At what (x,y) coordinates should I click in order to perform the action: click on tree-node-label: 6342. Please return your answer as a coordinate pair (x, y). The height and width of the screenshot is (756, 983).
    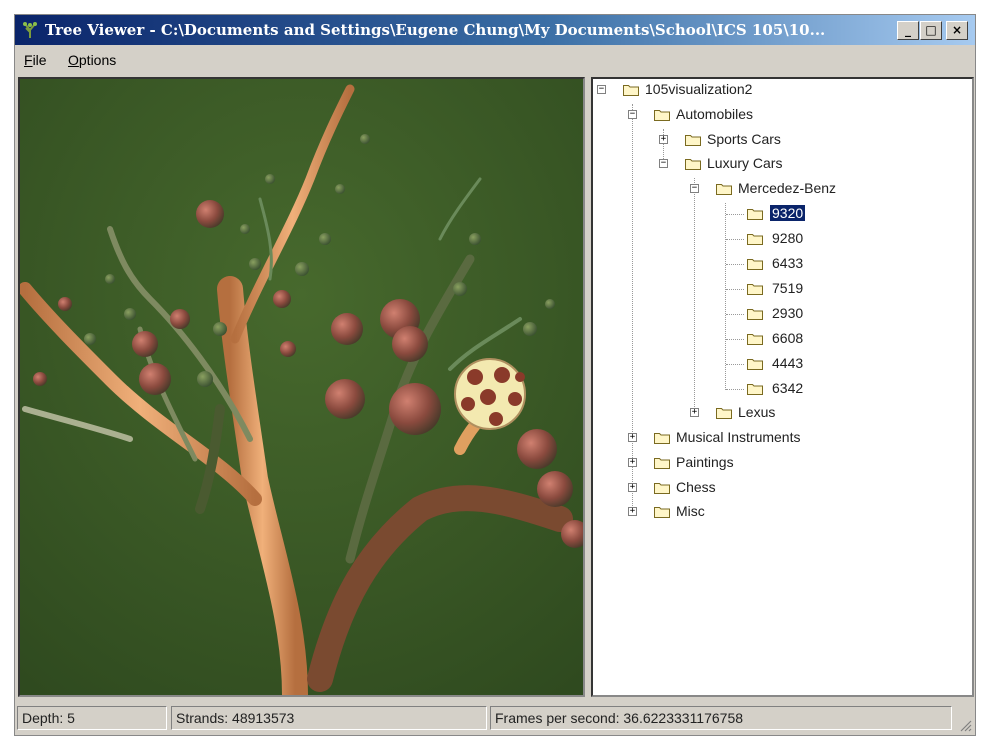
    Looking at the image, I should click on (788, 388).